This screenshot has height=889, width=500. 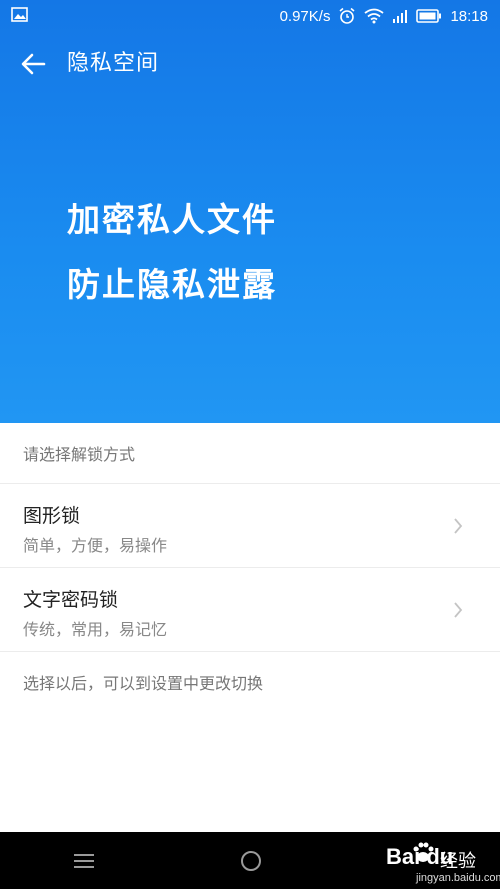 What do you see at coordinates (52, 516) in the screenshot?
I see `option-title: 图形锁` at bounding box center [52, 516].